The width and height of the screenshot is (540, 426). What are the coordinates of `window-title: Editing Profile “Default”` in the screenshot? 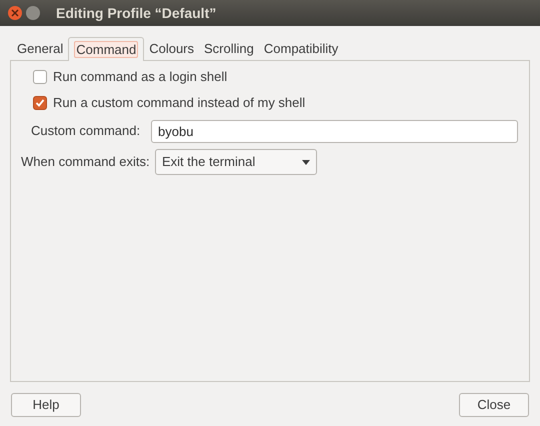 It's located at (136, 13).